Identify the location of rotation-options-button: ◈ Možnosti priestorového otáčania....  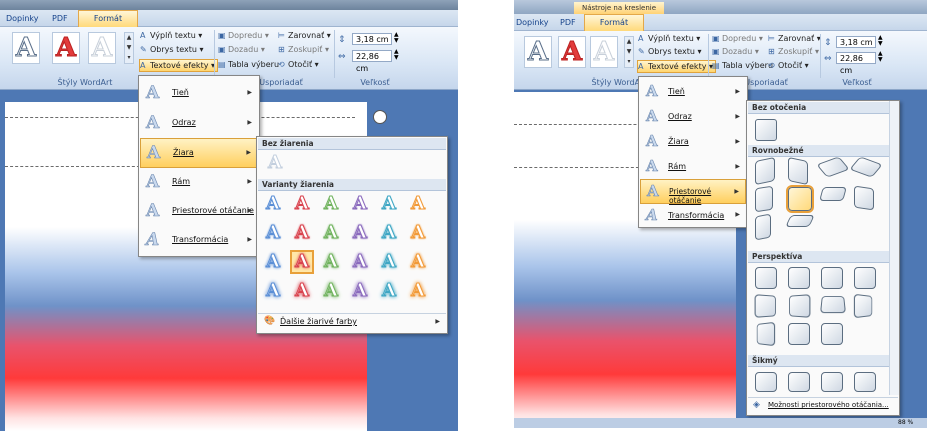
(823, 405).